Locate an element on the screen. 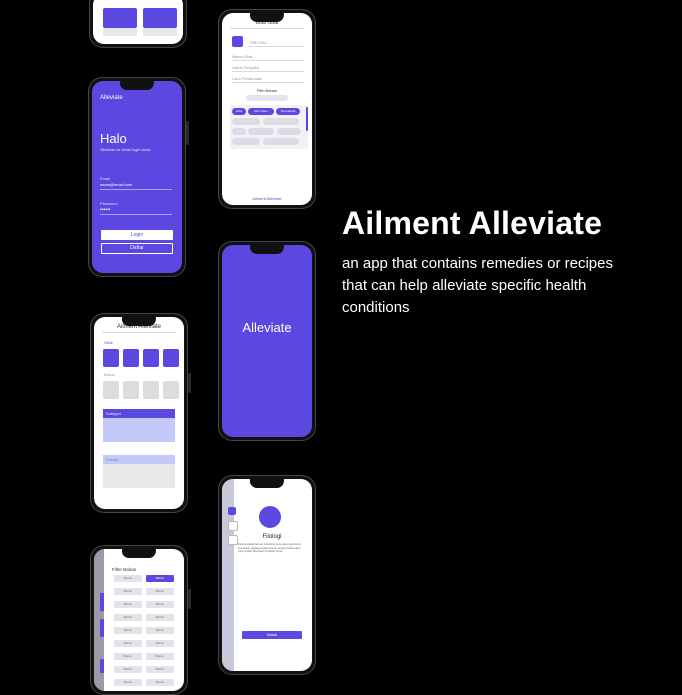 This screenshot has width=682, height=695. email-field: nama@email.com is located at coordinates (136, 186).